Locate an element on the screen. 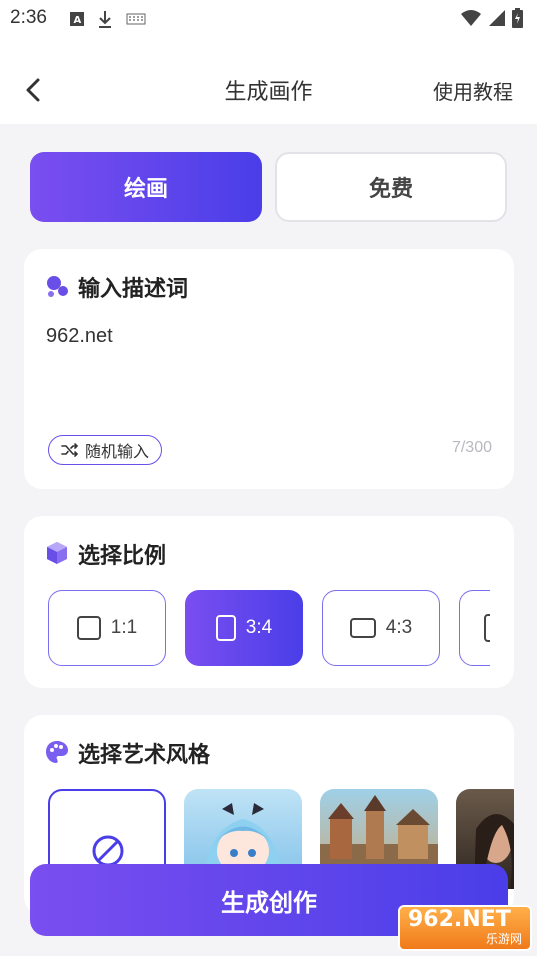  portrait-ratio-icon is located at coordinates (225, 628).